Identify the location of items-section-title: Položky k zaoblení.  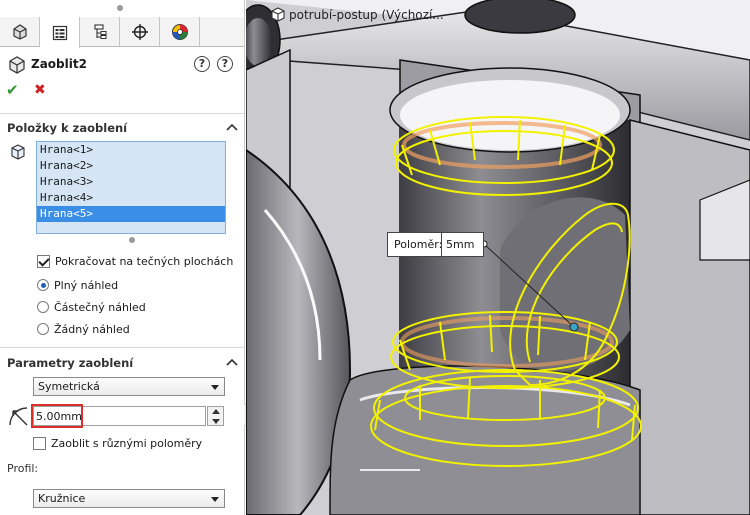
(67, 128).